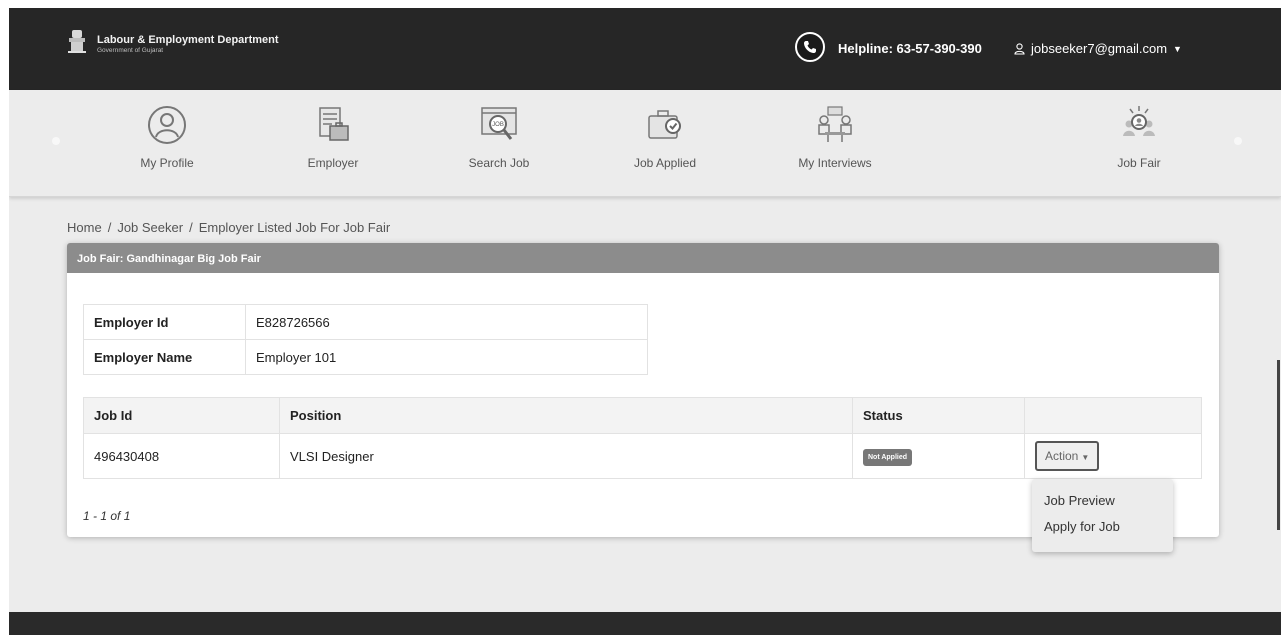  Describe the element at coordinates (566, 415) in the screenshot. I see `column-header-position: Position` at that location.